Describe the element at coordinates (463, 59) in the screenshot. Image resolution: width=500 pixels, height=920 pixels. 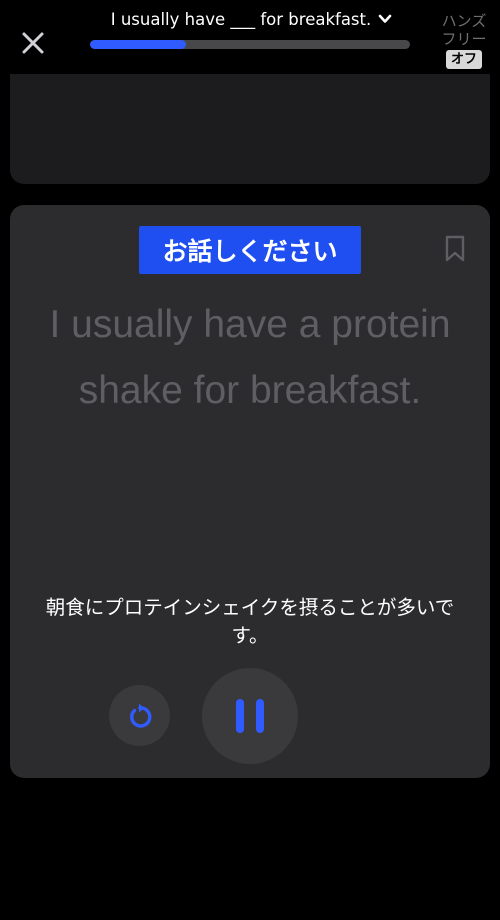
I see `handsfree-state-badge: オフ` at that location.